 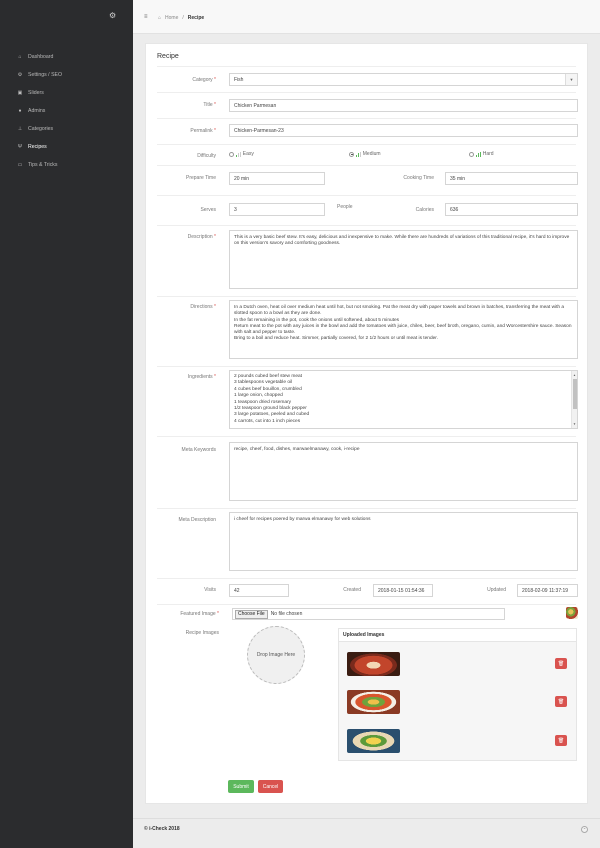 What do you see at coordinates (267, 421) in the screenshot?
I see `ingredient-line: 4 carrots, cut into 1 inch pieces` at bounding box center [267, 421].